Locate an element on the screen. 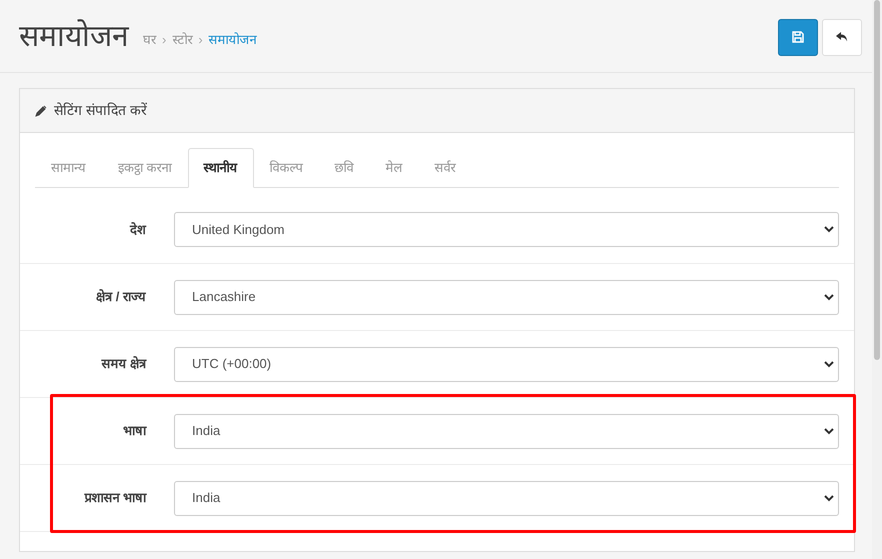  tab: इकट्ठा करना is located at coordinates (145, 168).